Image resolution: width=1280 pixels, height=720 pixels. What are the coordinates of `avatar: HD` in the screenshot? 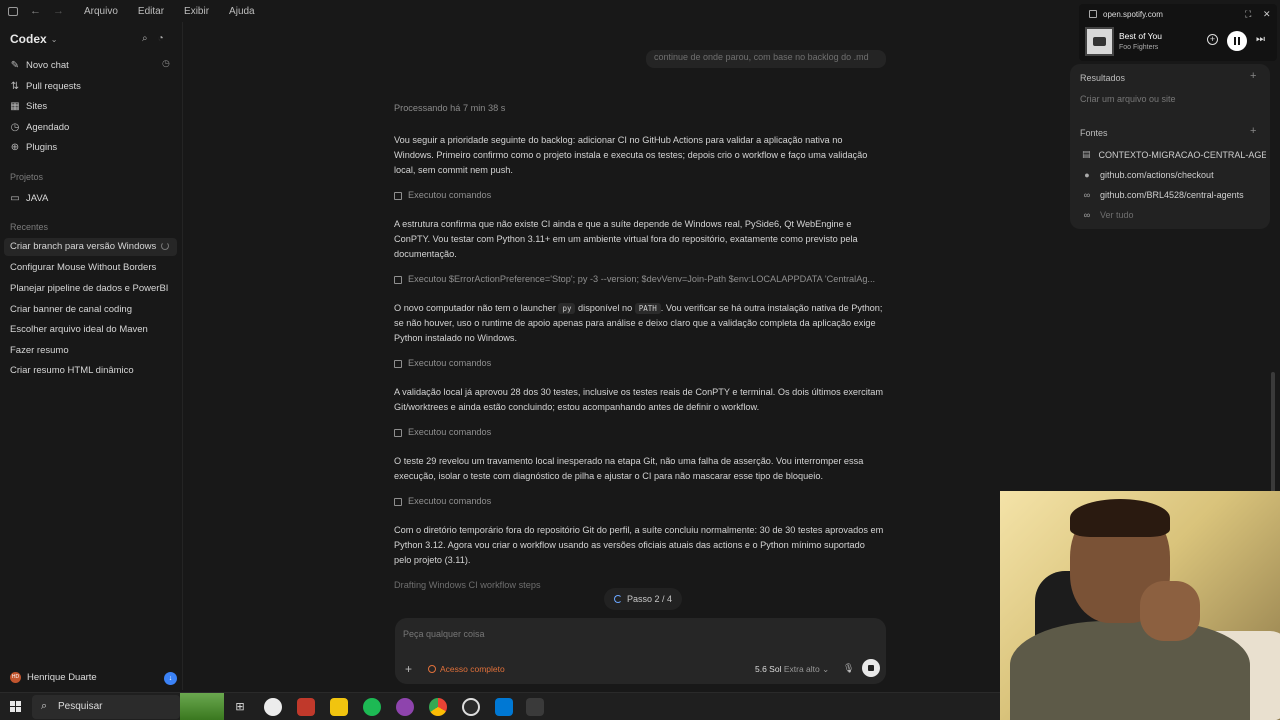 It's located at (15, 677).